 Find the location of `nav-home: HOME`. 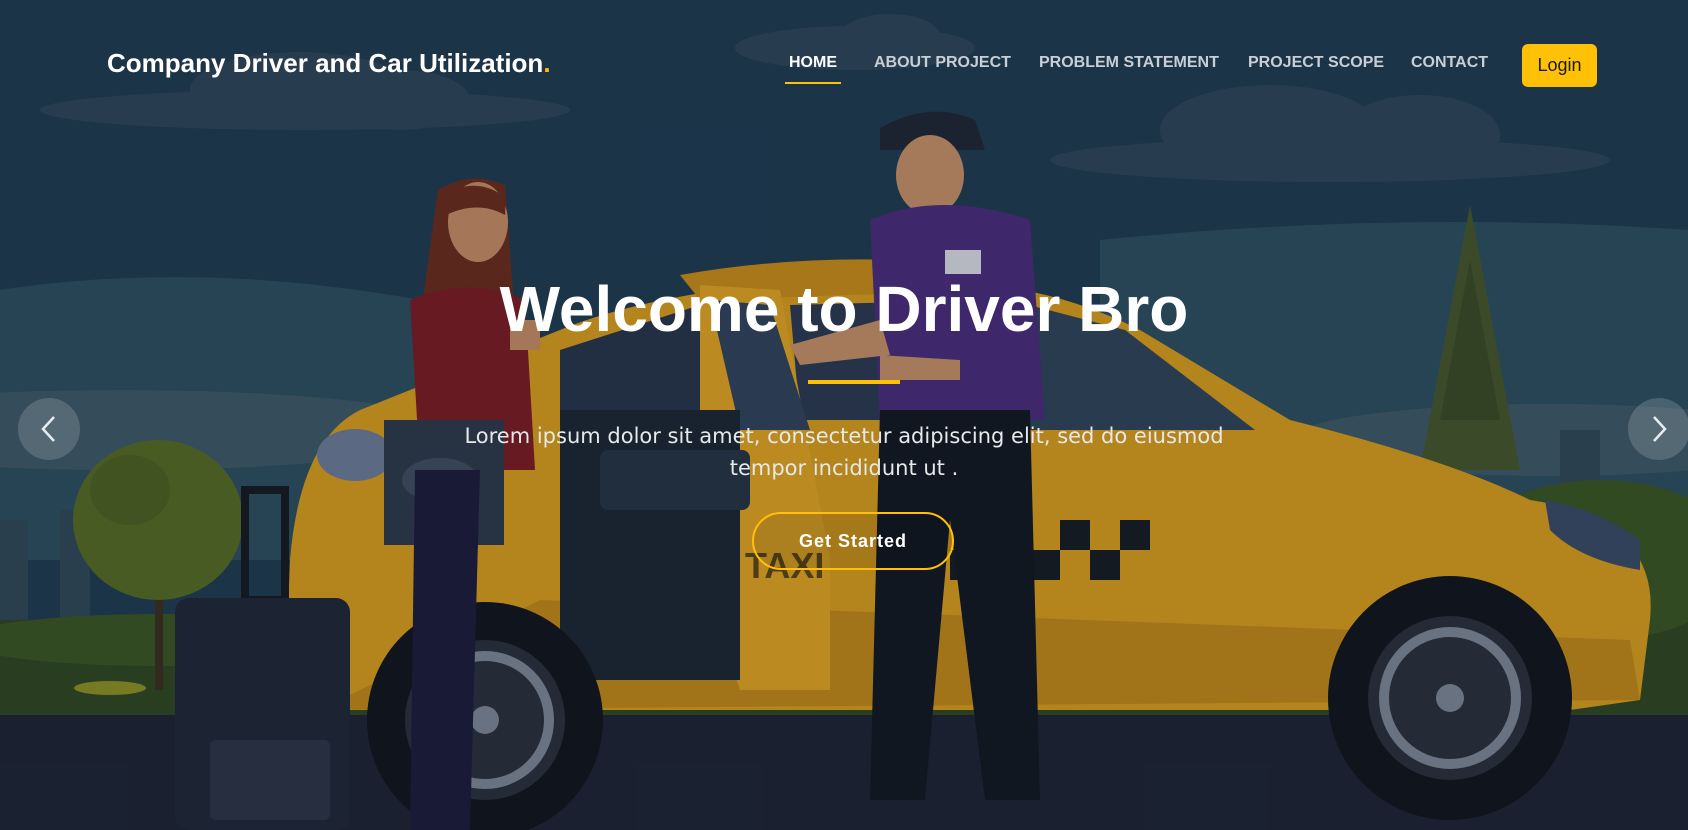

nav-home: HOME is located at coordinates (813, 69).